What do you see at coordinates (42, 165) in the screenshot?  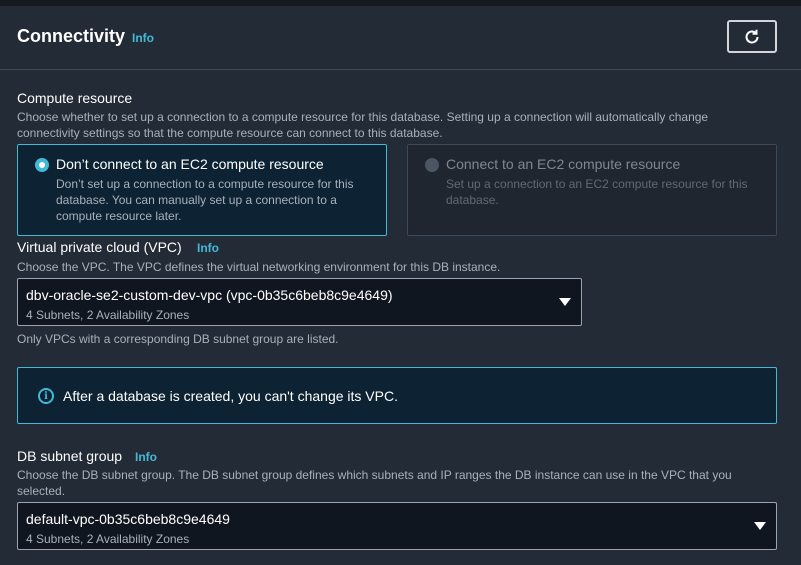 I see `radio-no-connect` at bounding box center [42, 165].